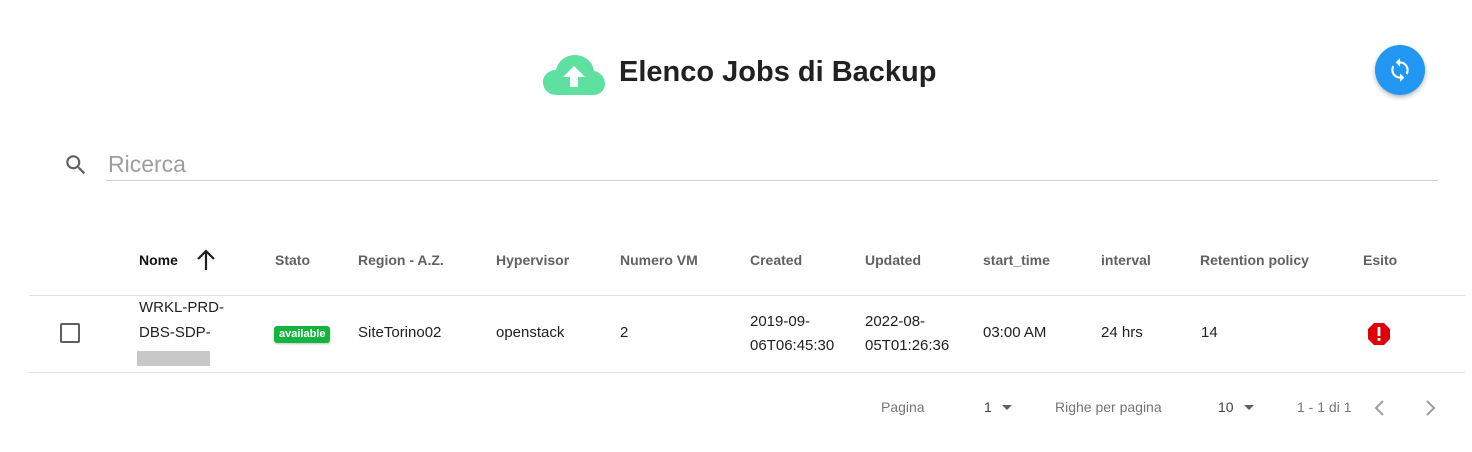 Image resolution: width=1472 pixels, height=452 pixels. What do you see at coordinates (624, 332) in the screenshot?
I see `cell-numero-vm: 2` at bounding box center [624, 332].